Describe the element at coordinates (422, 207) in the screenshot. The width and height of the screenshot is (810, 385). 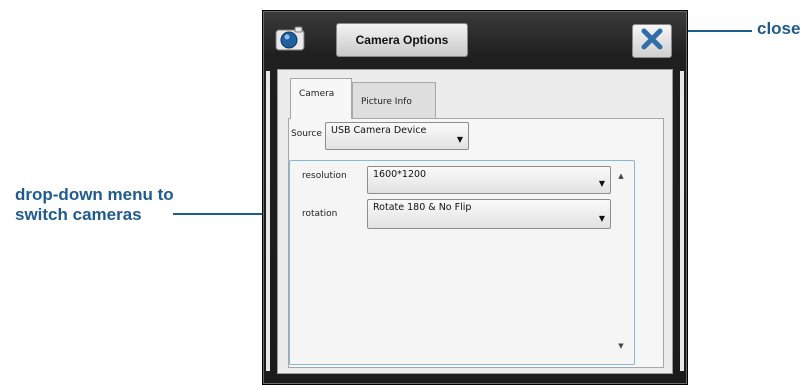
I see `rotation-dropdown-value: Rotate 180 & No Flip` at that location.